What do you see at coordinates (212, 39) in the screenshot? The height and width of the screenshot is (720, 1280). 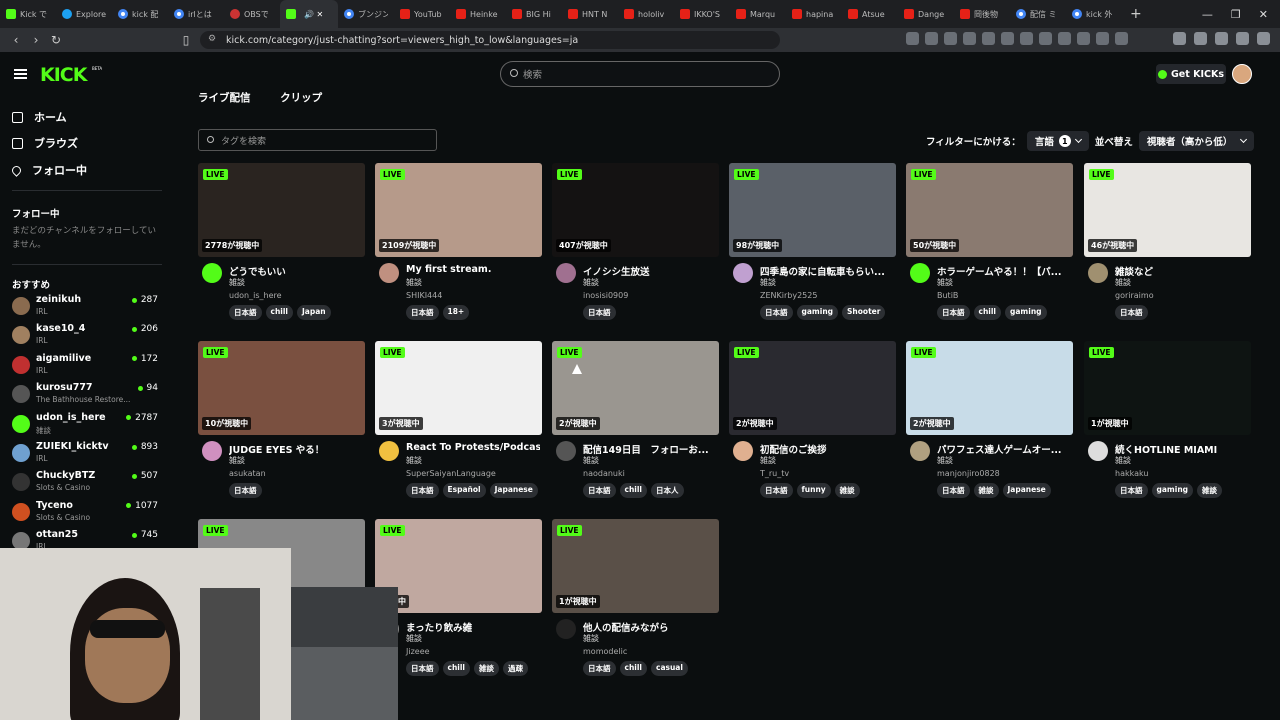 I see `site-info-icon: ⚙` at bounding box center [212, 39].